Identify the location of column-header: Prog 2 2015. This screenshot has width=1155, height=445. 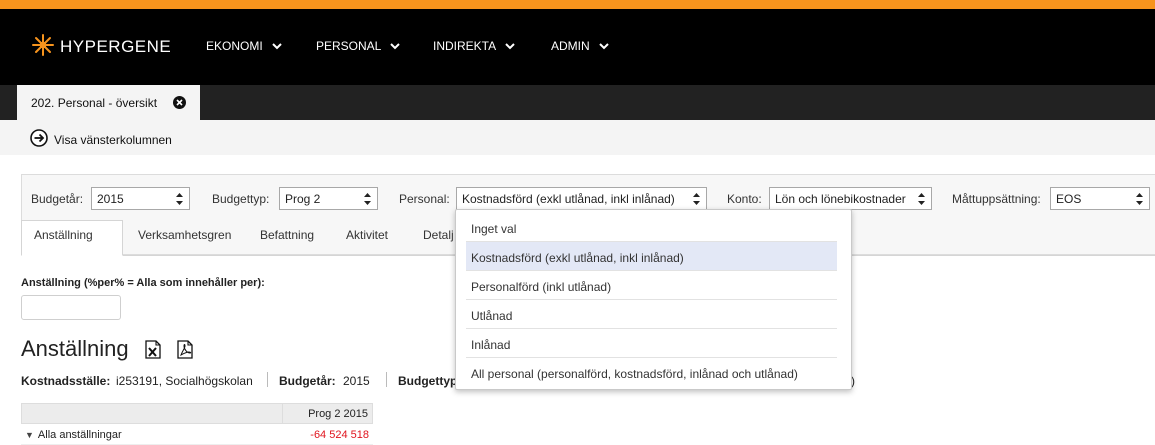
(327, 413).